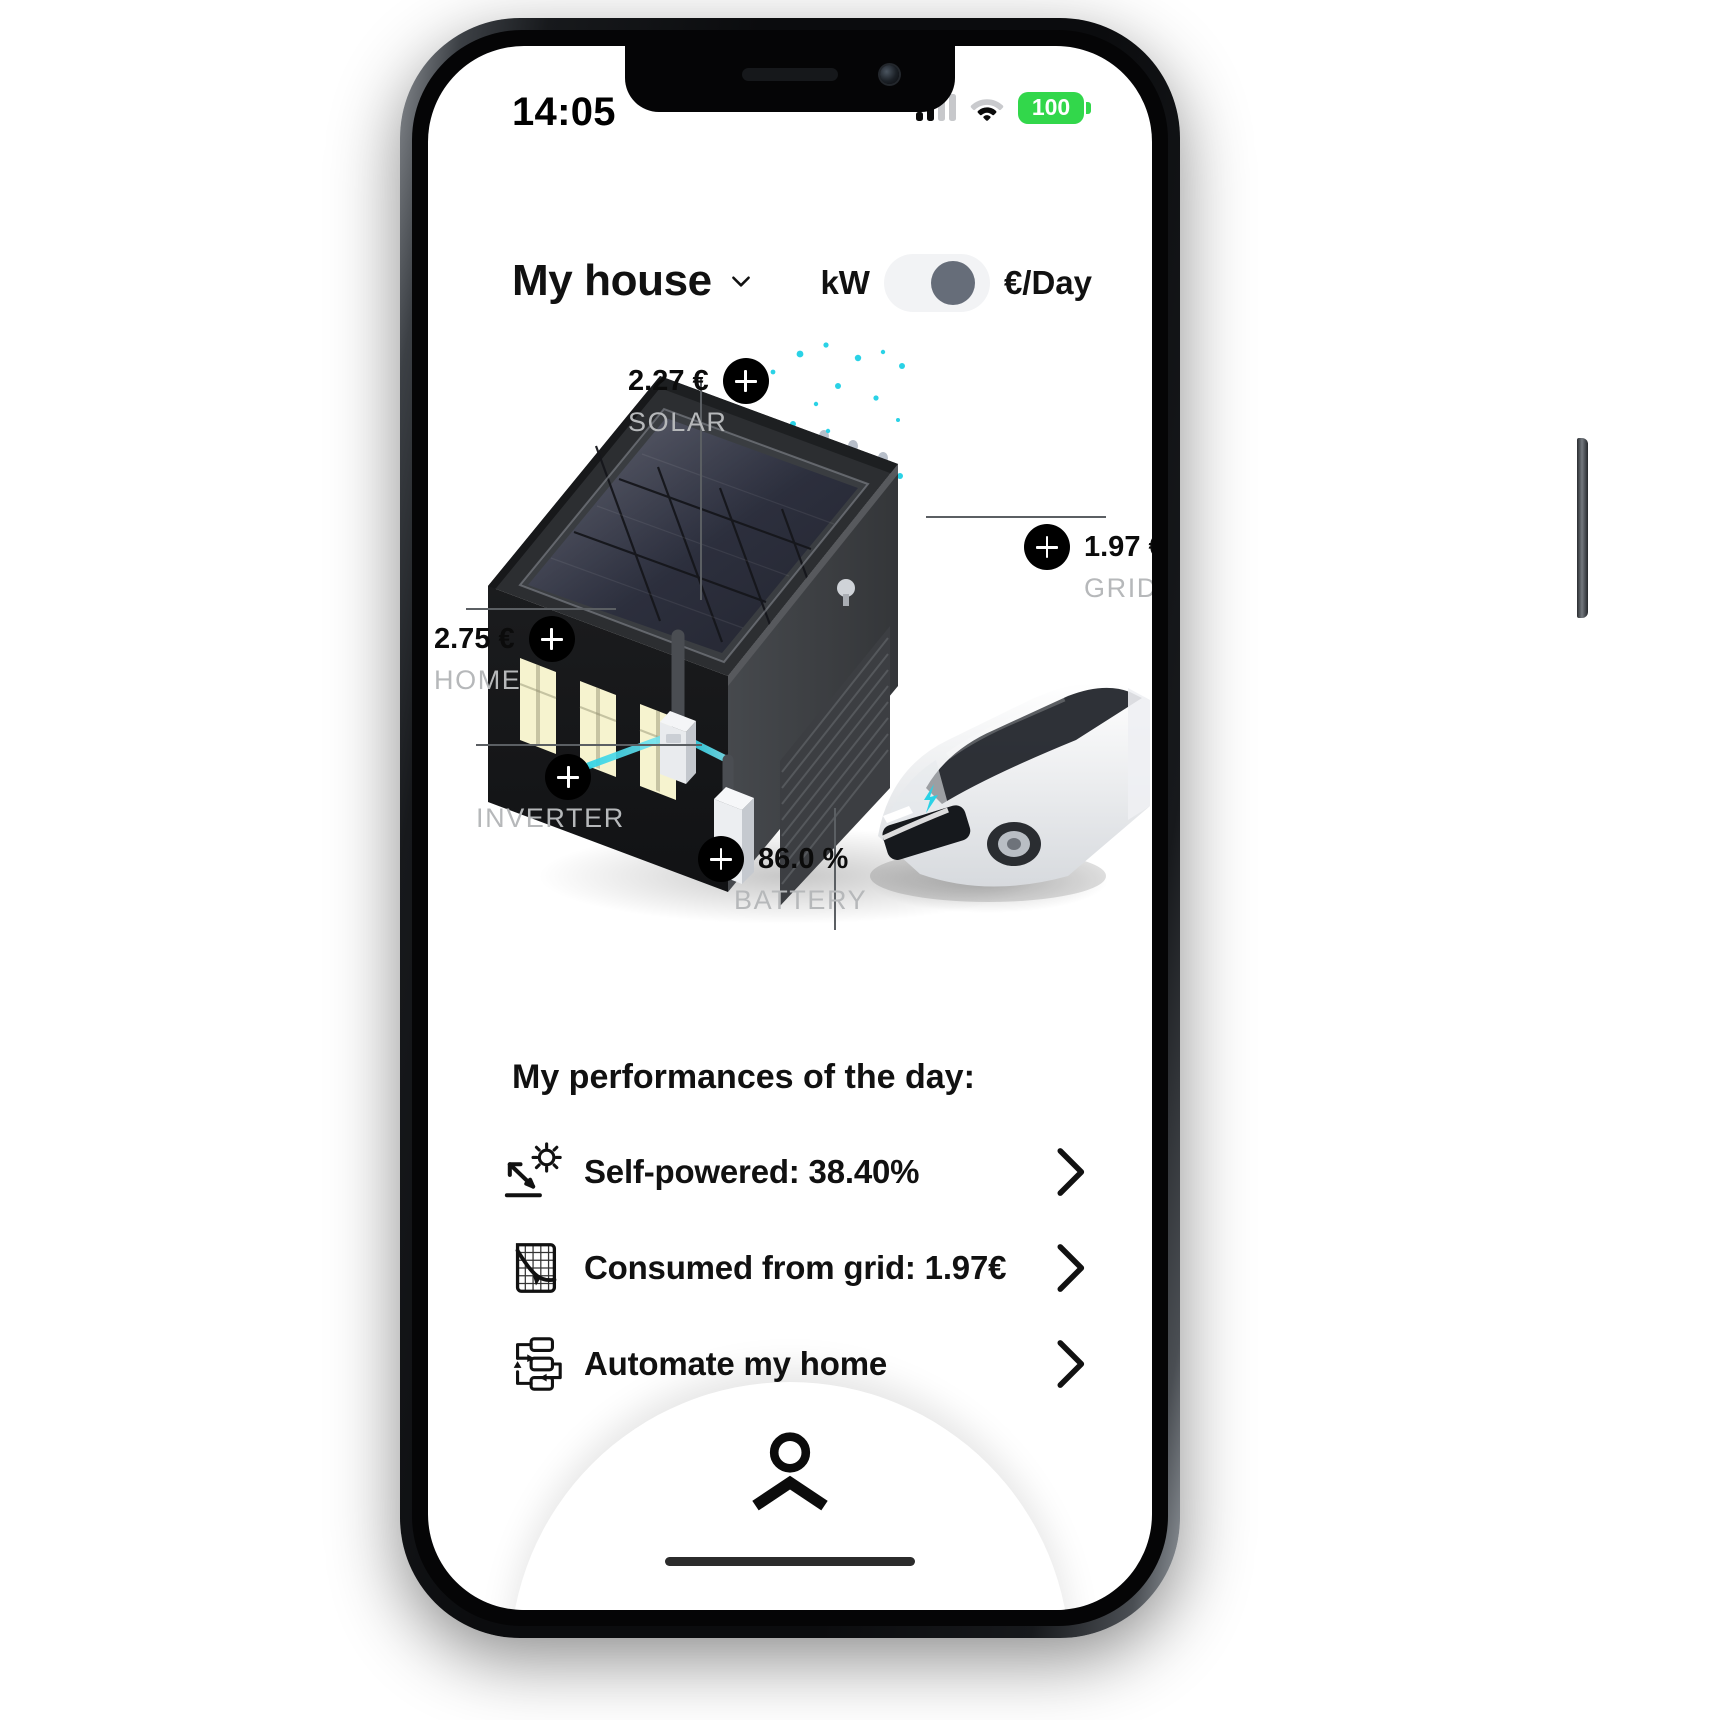 Image resolution: width=1720 pixels, height=1720 pixels. What do you see at coordinates (790, 74) in the screenshot?
I see `earpiece-speaker` at bounding box center [790, 74].